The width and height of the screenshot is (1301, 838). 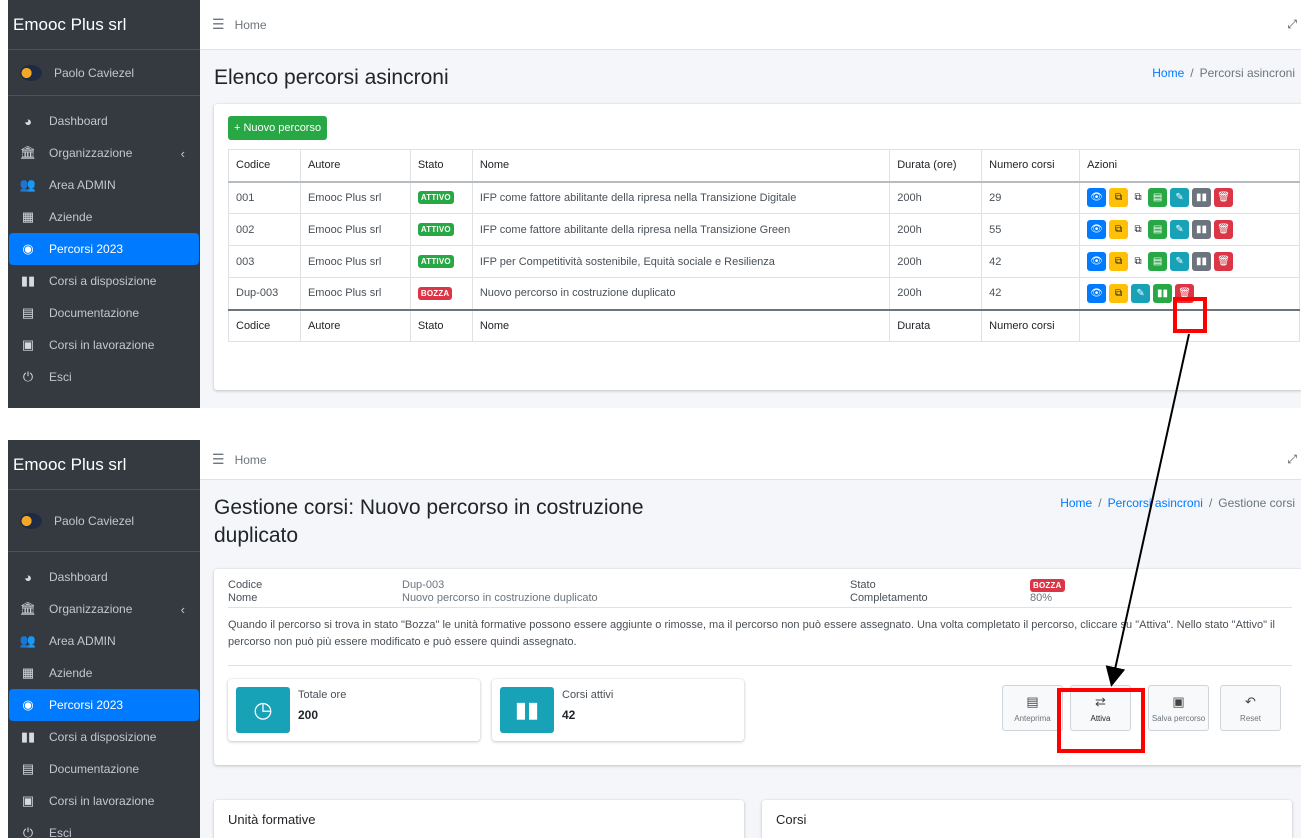 What do you see at coordinates (28, 121) in the screenshot?
I see `dashboard-icon: ◕` at bounding box center [28, 121].